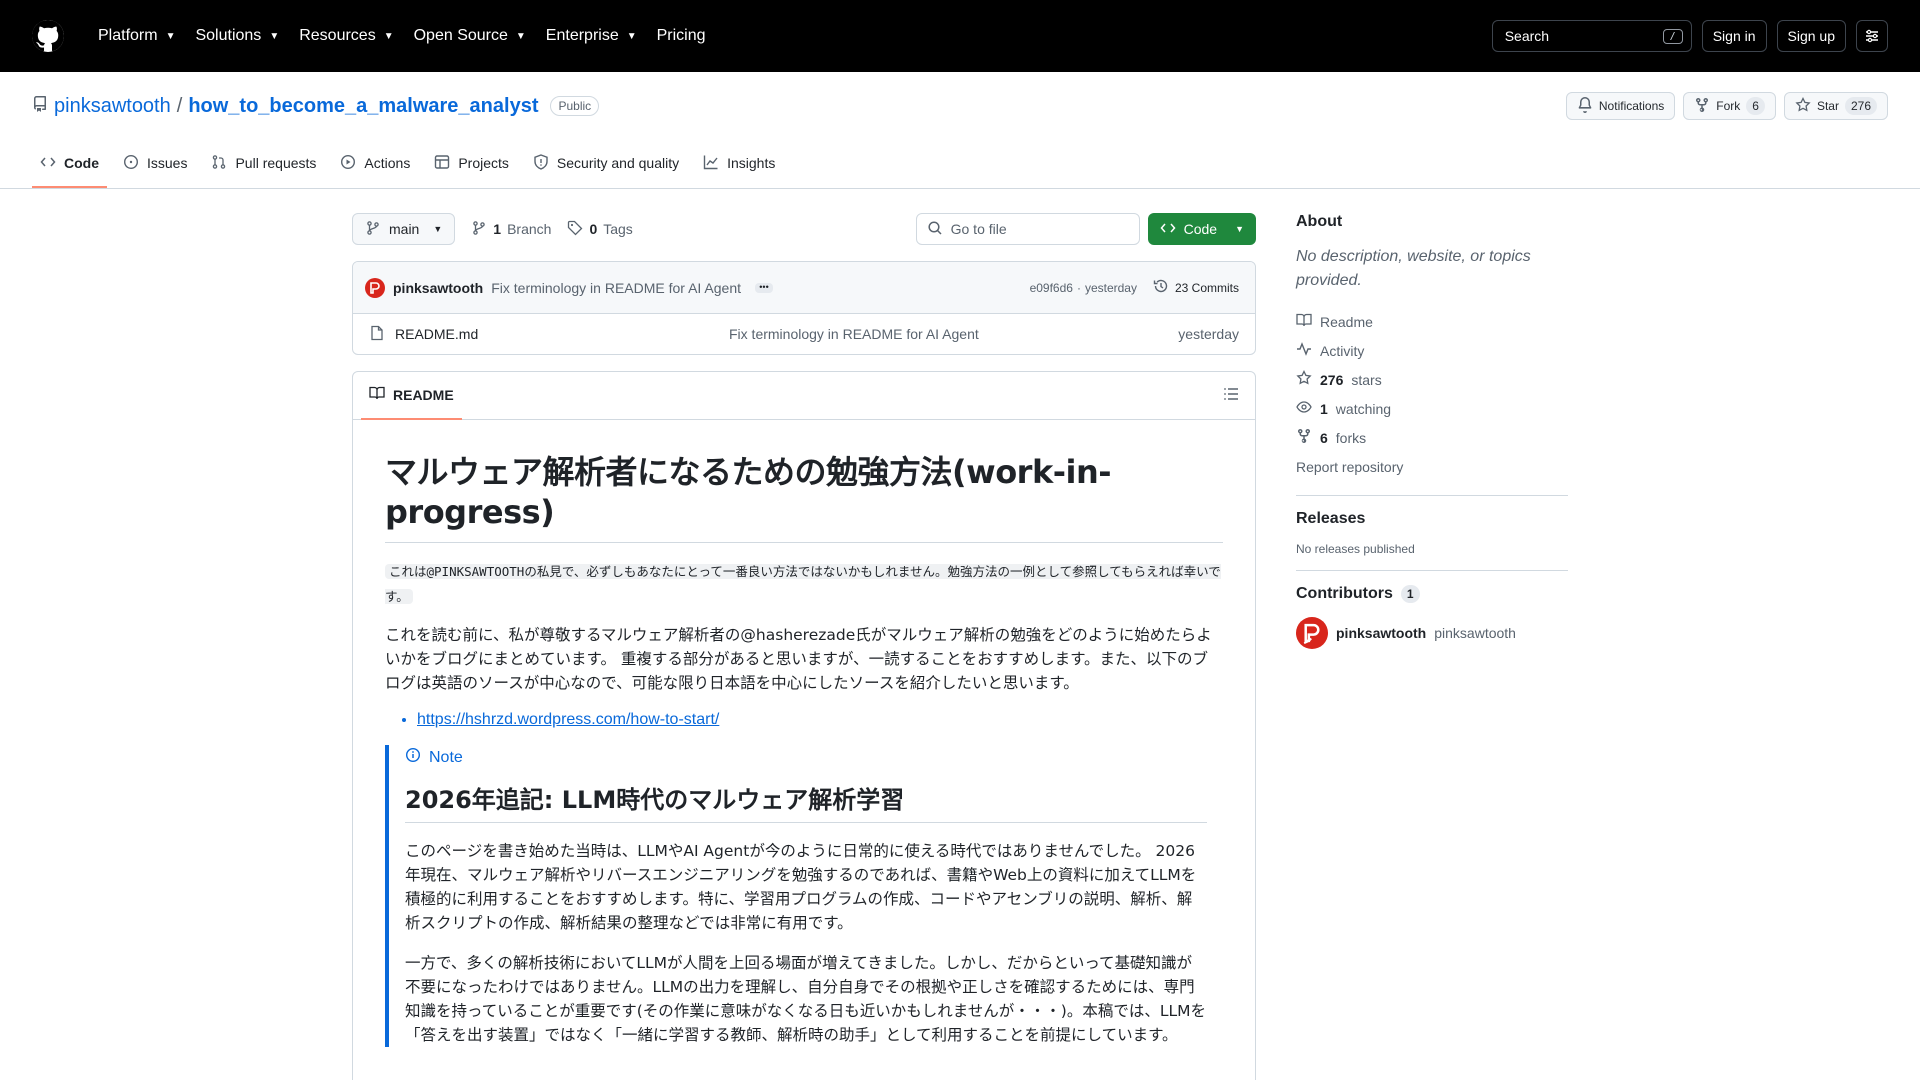  What do you see at coordinates (600, 229) in the screenshot?
I see `tags-link: 0 Tags` at bounding box center [600, 229].